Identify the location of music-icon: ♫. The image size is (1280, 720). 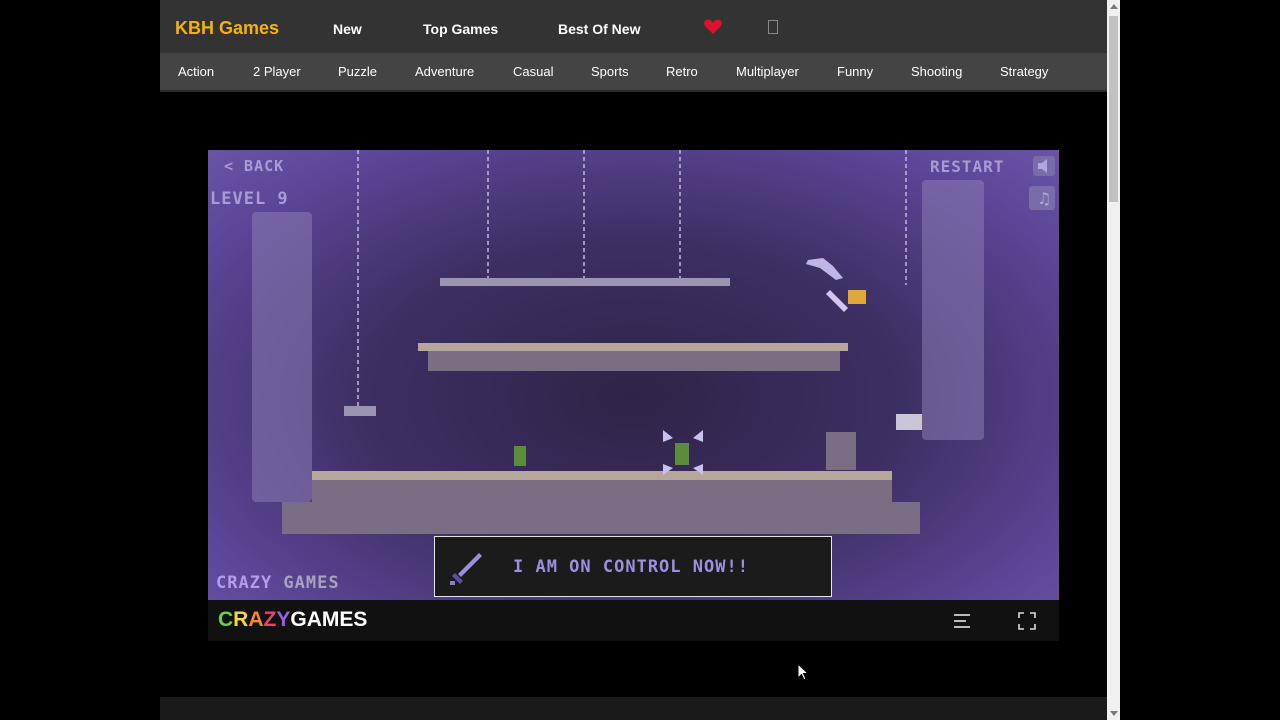
(1042, 198).